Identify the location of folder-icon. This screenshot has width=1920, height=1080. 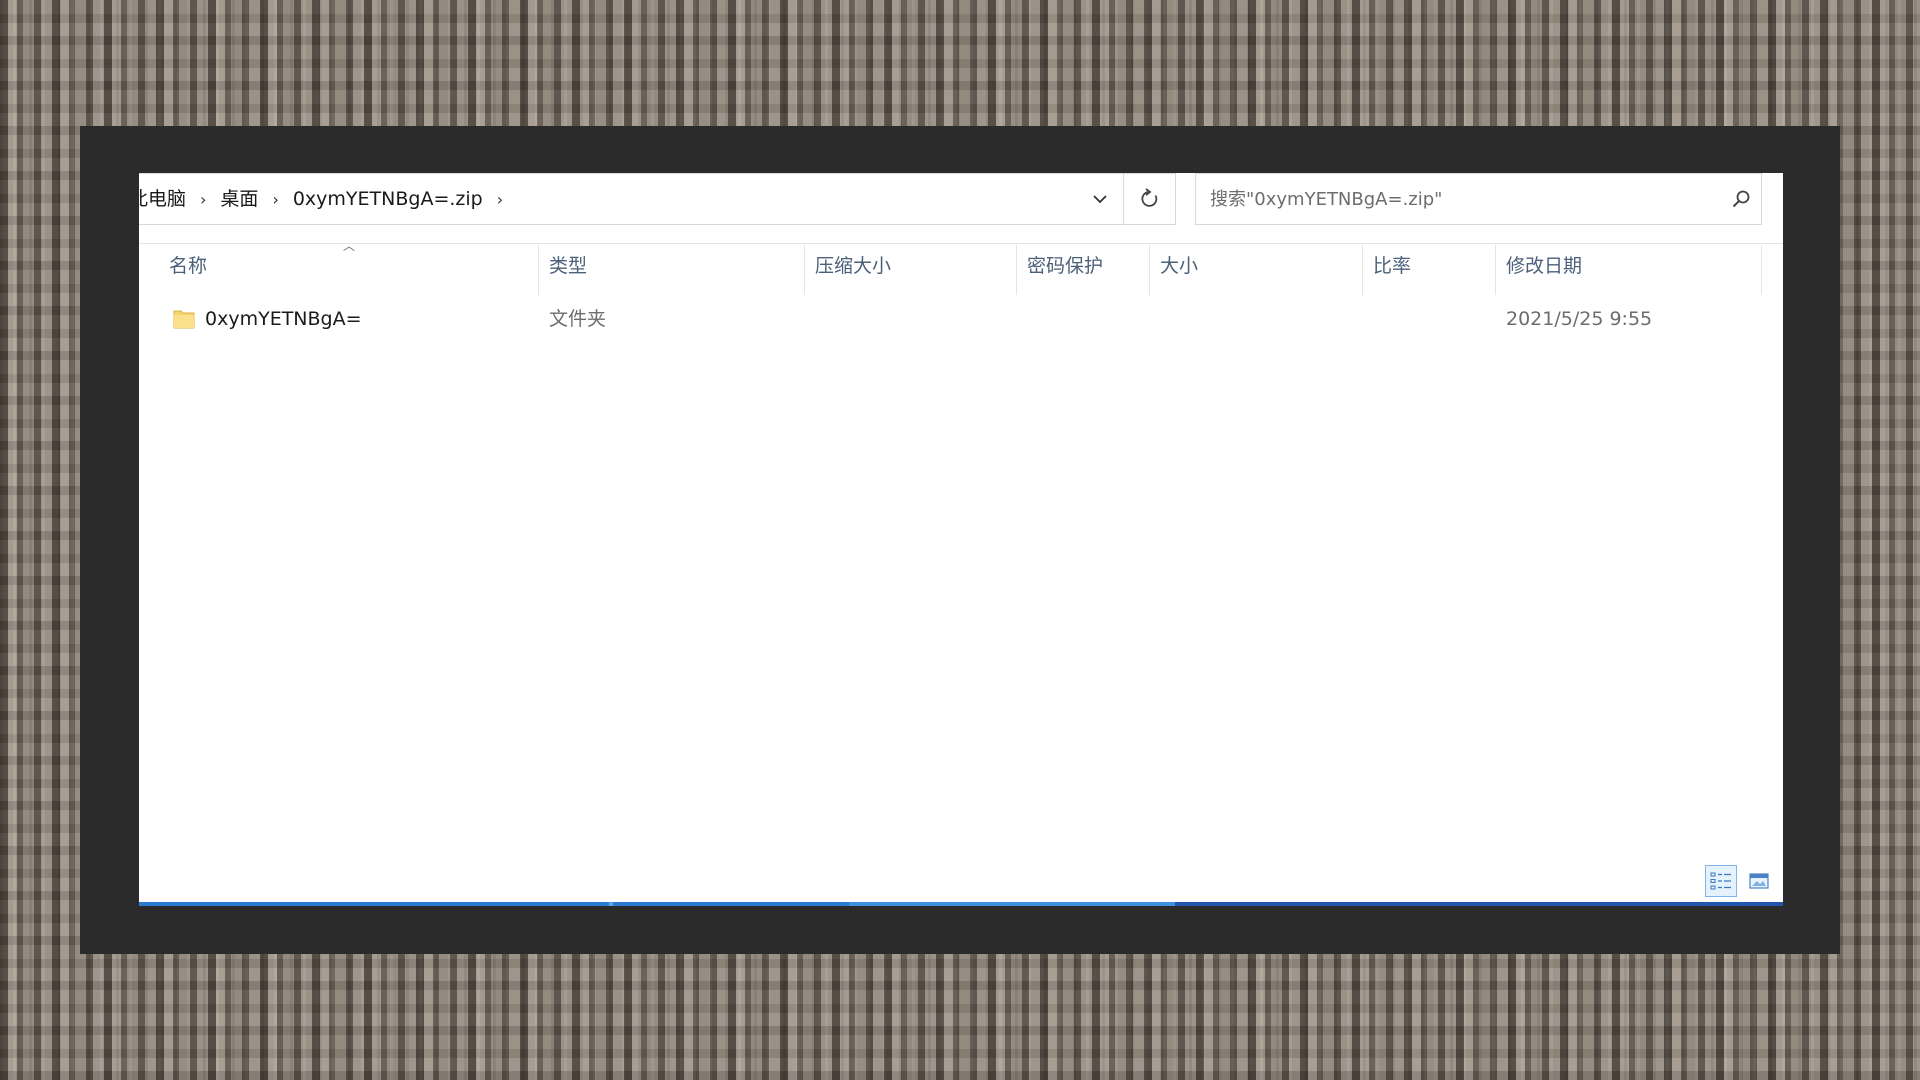
(184, 319).